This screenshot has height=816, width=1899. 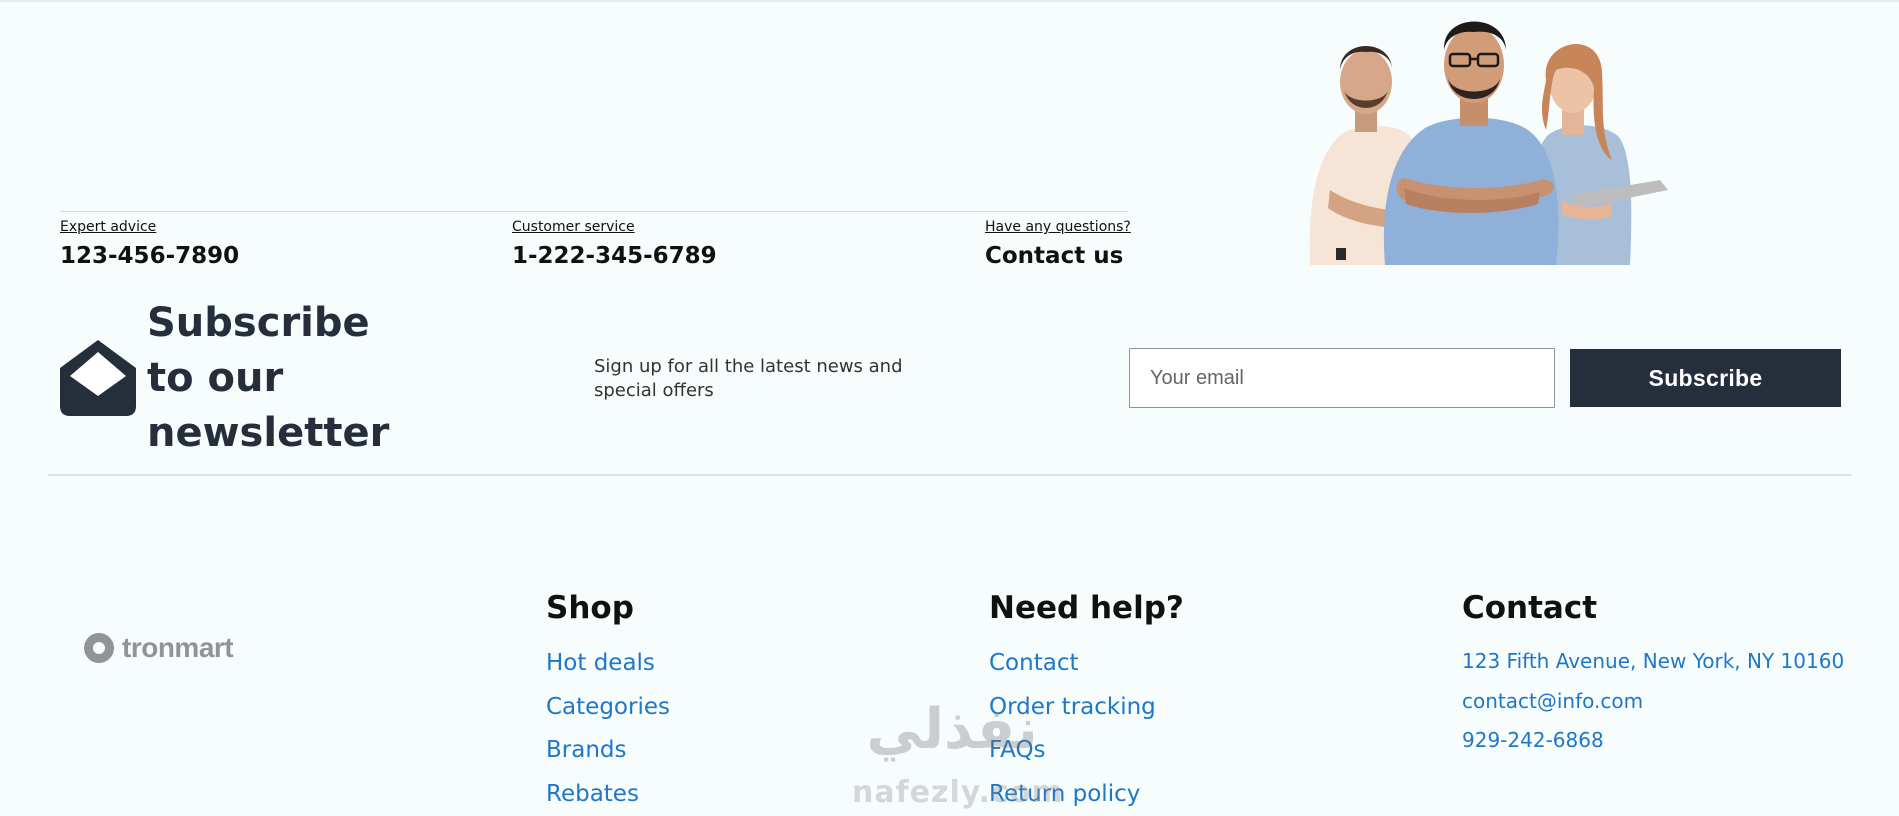 I want to click on contact-item-label: Customer service, so click(x=614, y=227).